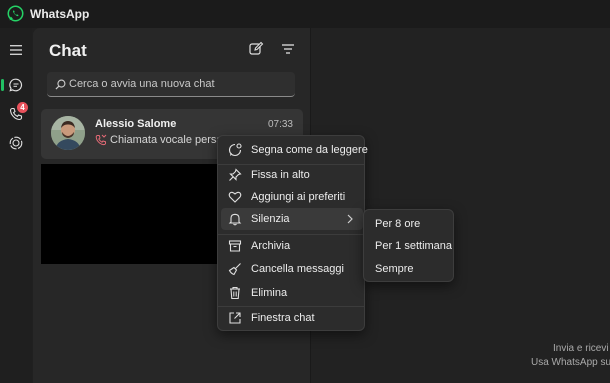  Describe the element at coordinates (142, 84) in the screenshot. I see `search-placeholder: Cerca o avvia una nuova chat` at that location.